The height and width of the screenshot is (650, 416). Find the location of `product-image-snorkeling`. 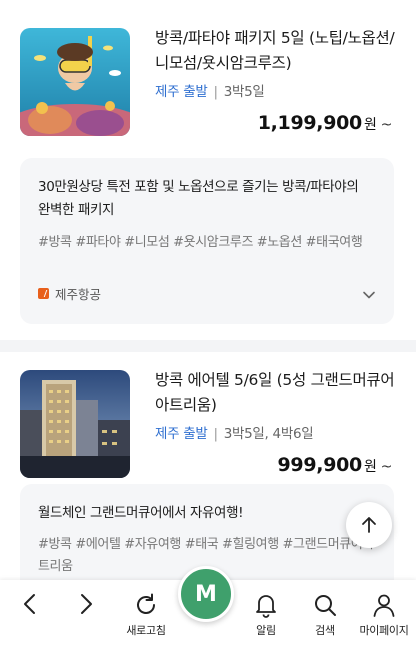

product-image-snorkeling is located at coordinates (75, 82).